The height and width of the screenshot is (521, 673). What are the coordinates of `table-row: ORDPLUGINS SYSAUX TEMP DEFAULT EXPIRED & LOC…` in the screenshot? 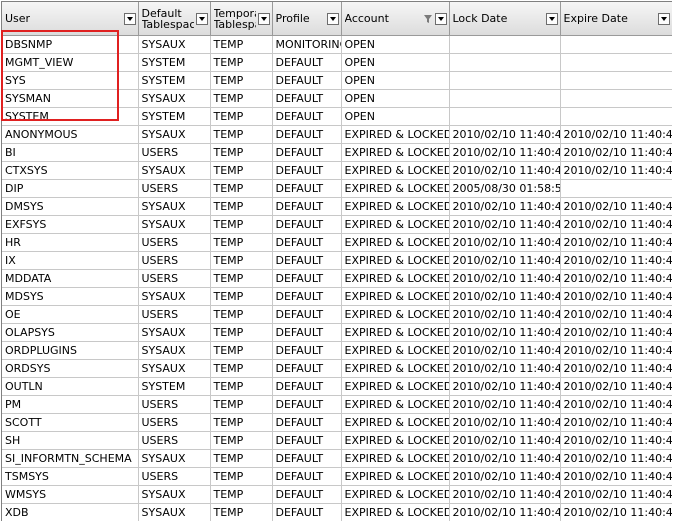 It's located at (337, 350).